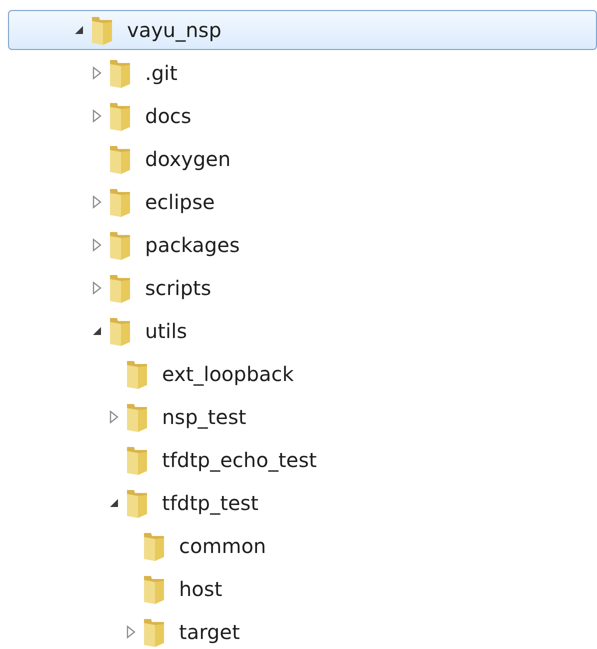  Describe the element at coordinates (188, 158) in the screenshot. I see `folder-label: doxygen` at that location.